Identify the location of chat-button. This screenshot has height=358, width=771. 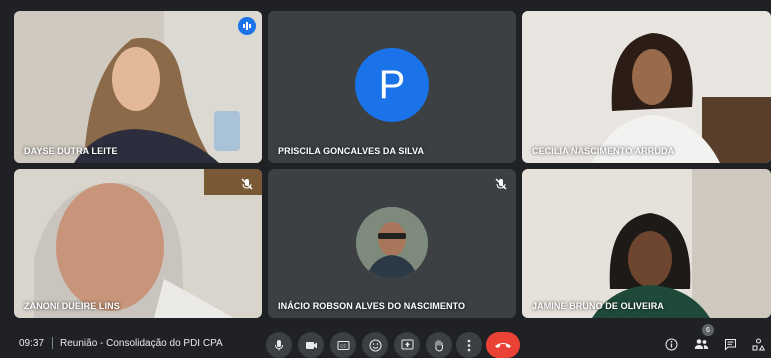
(730, 344).